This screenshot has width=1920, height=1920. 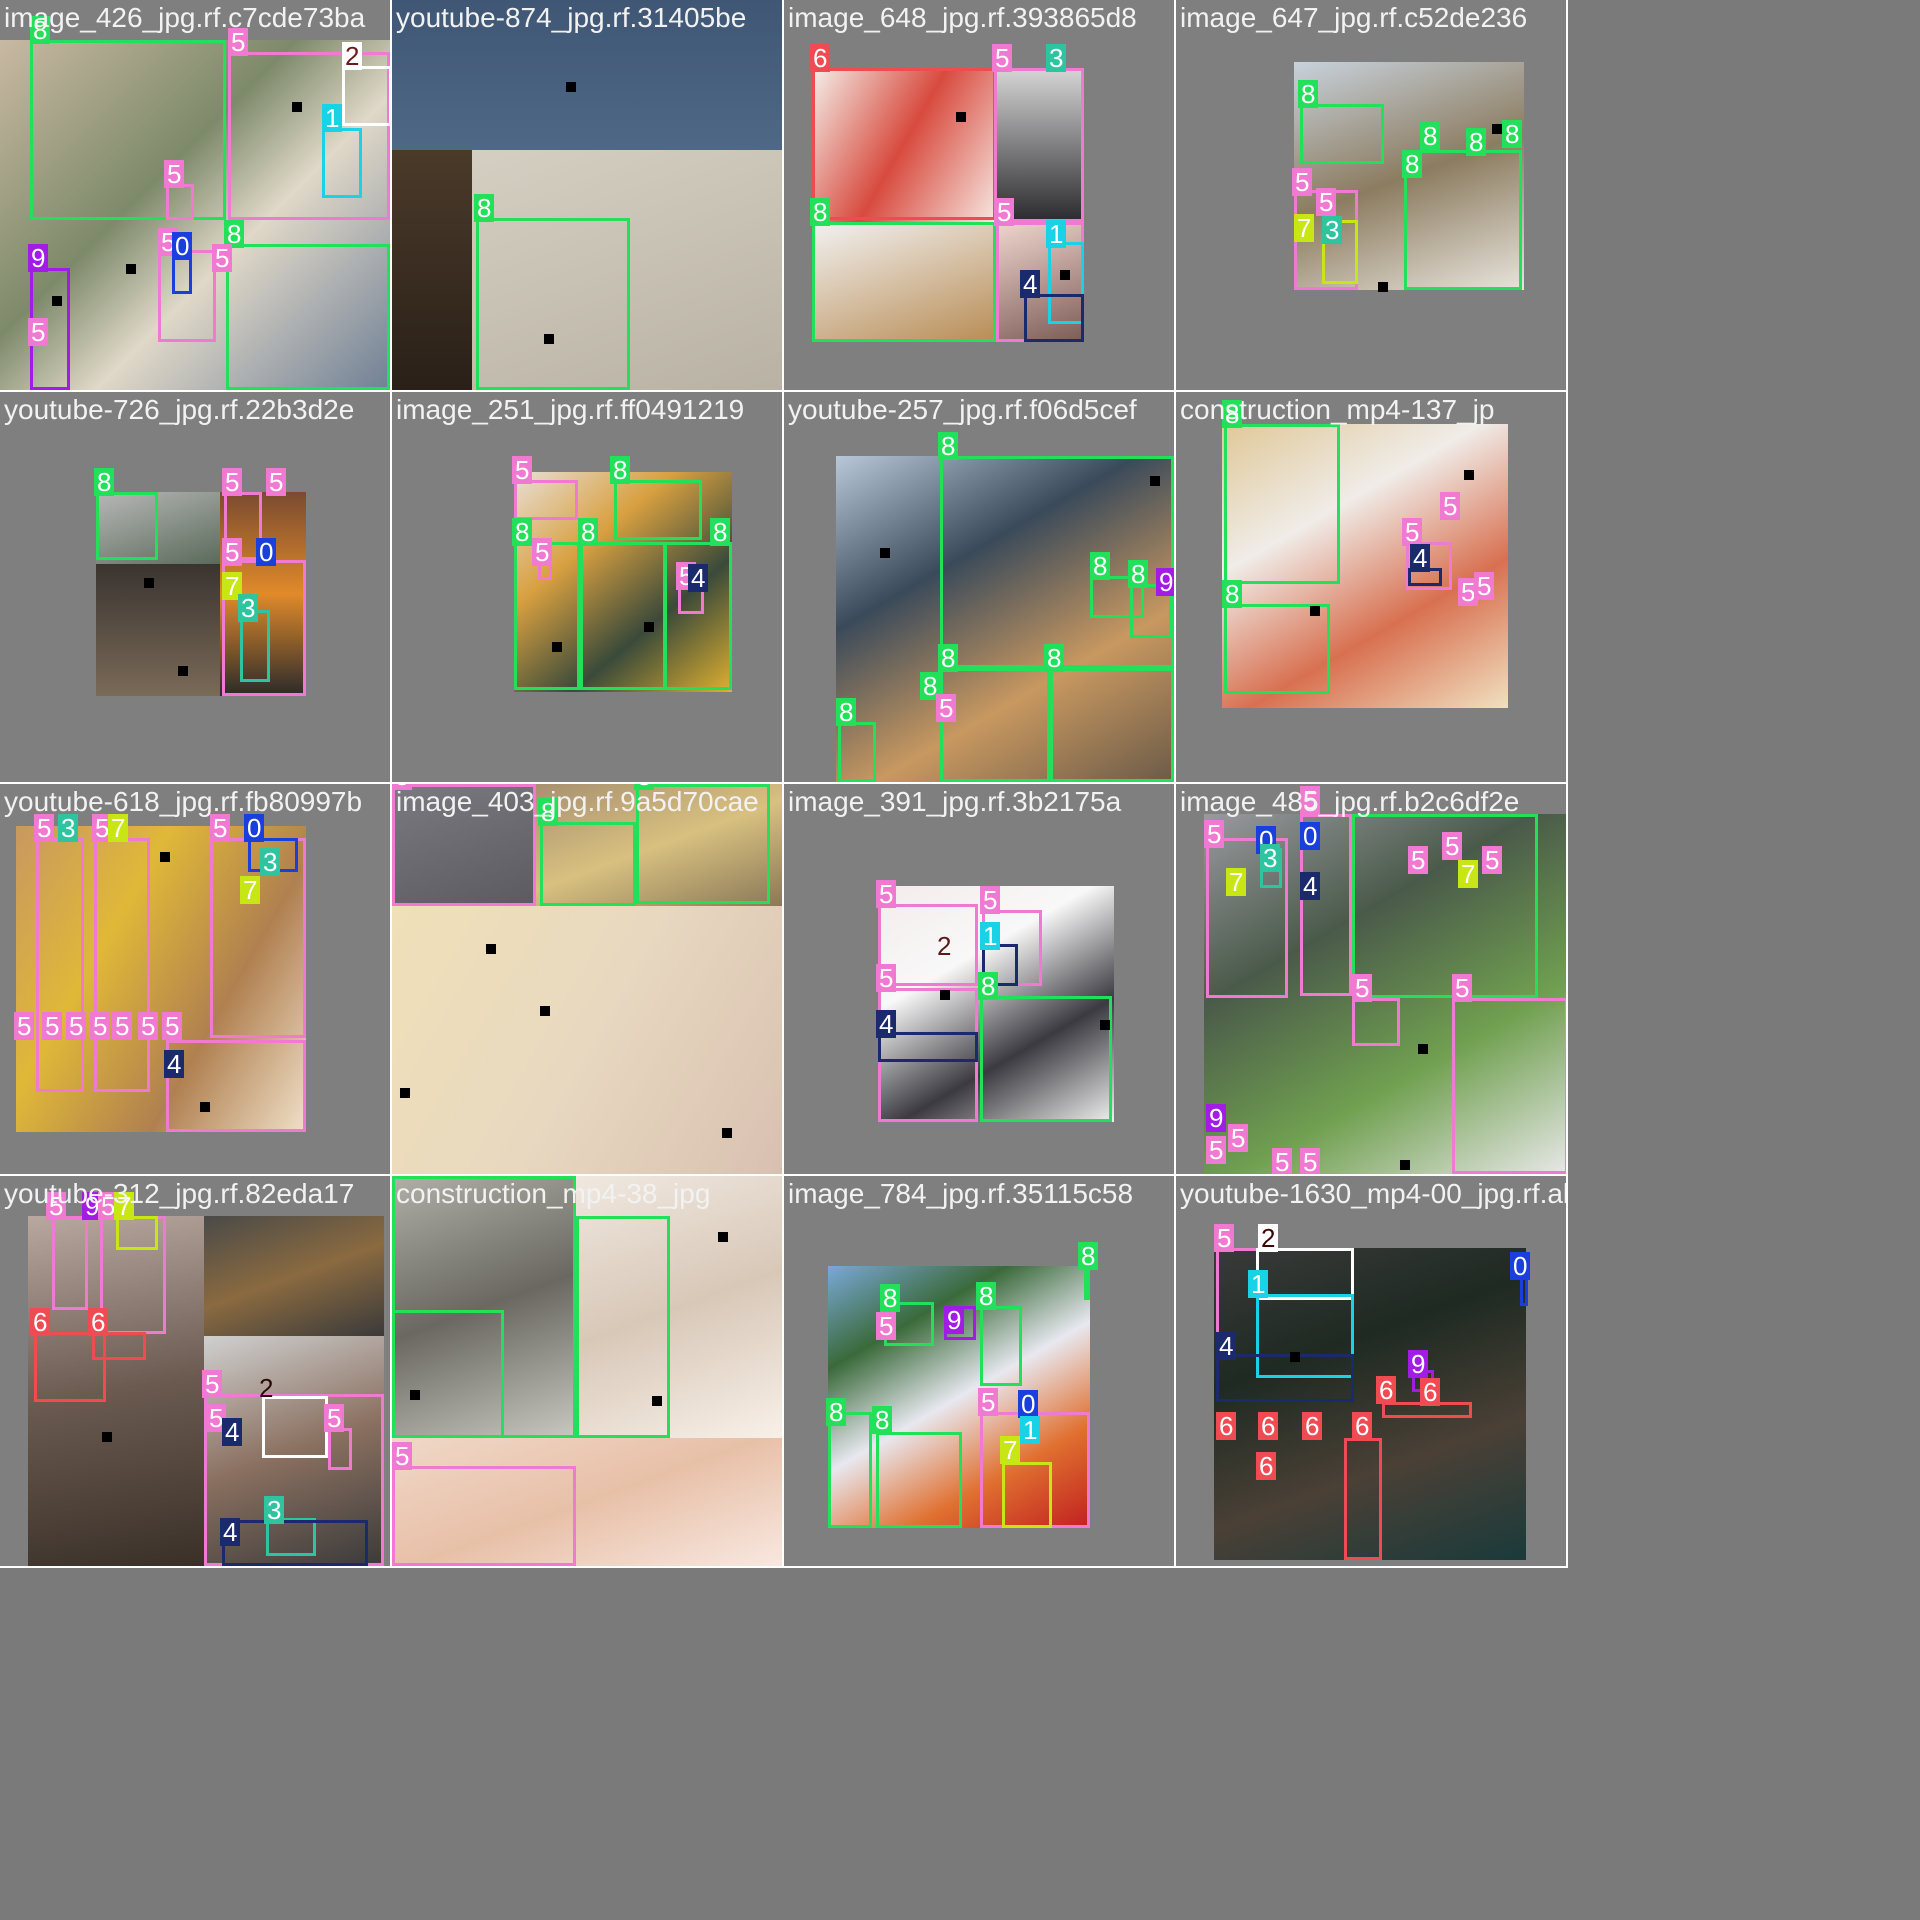 What do you see at coordinates (274, 1510) in the screenshot?
I see `label-3: 3` at bounding box center [274, 1510].